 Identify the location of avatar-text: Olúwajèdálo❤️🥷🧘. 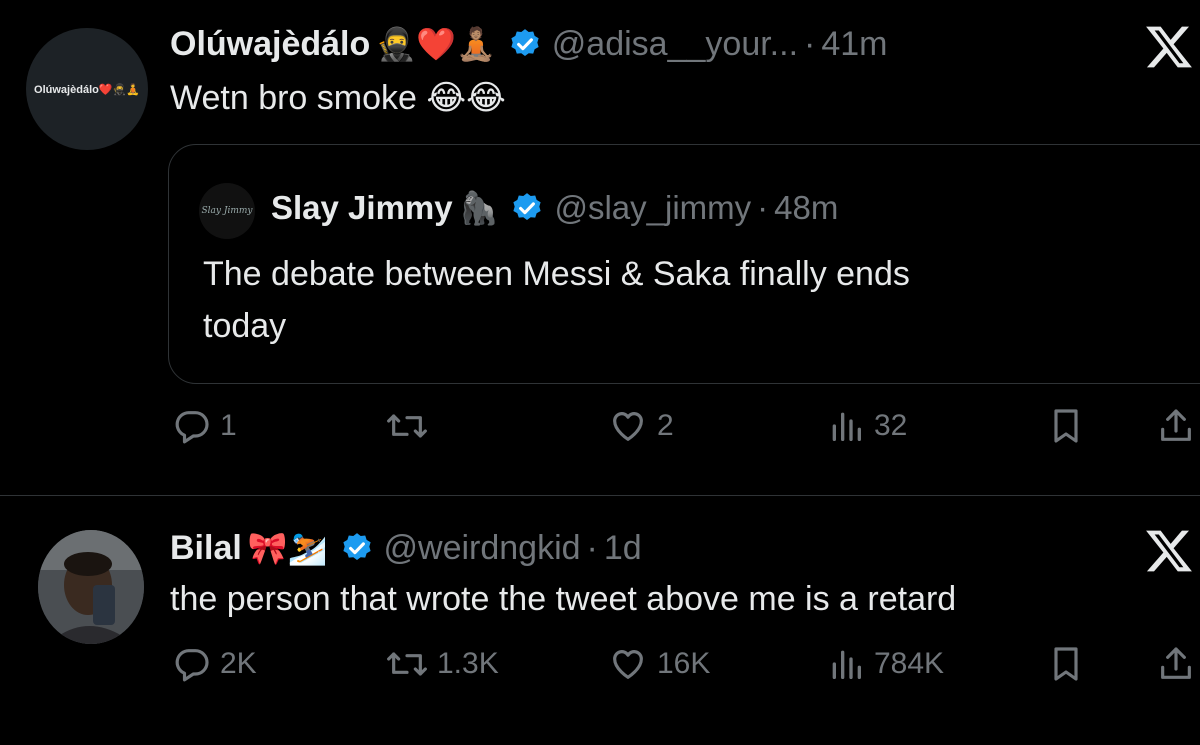
(87, 89).